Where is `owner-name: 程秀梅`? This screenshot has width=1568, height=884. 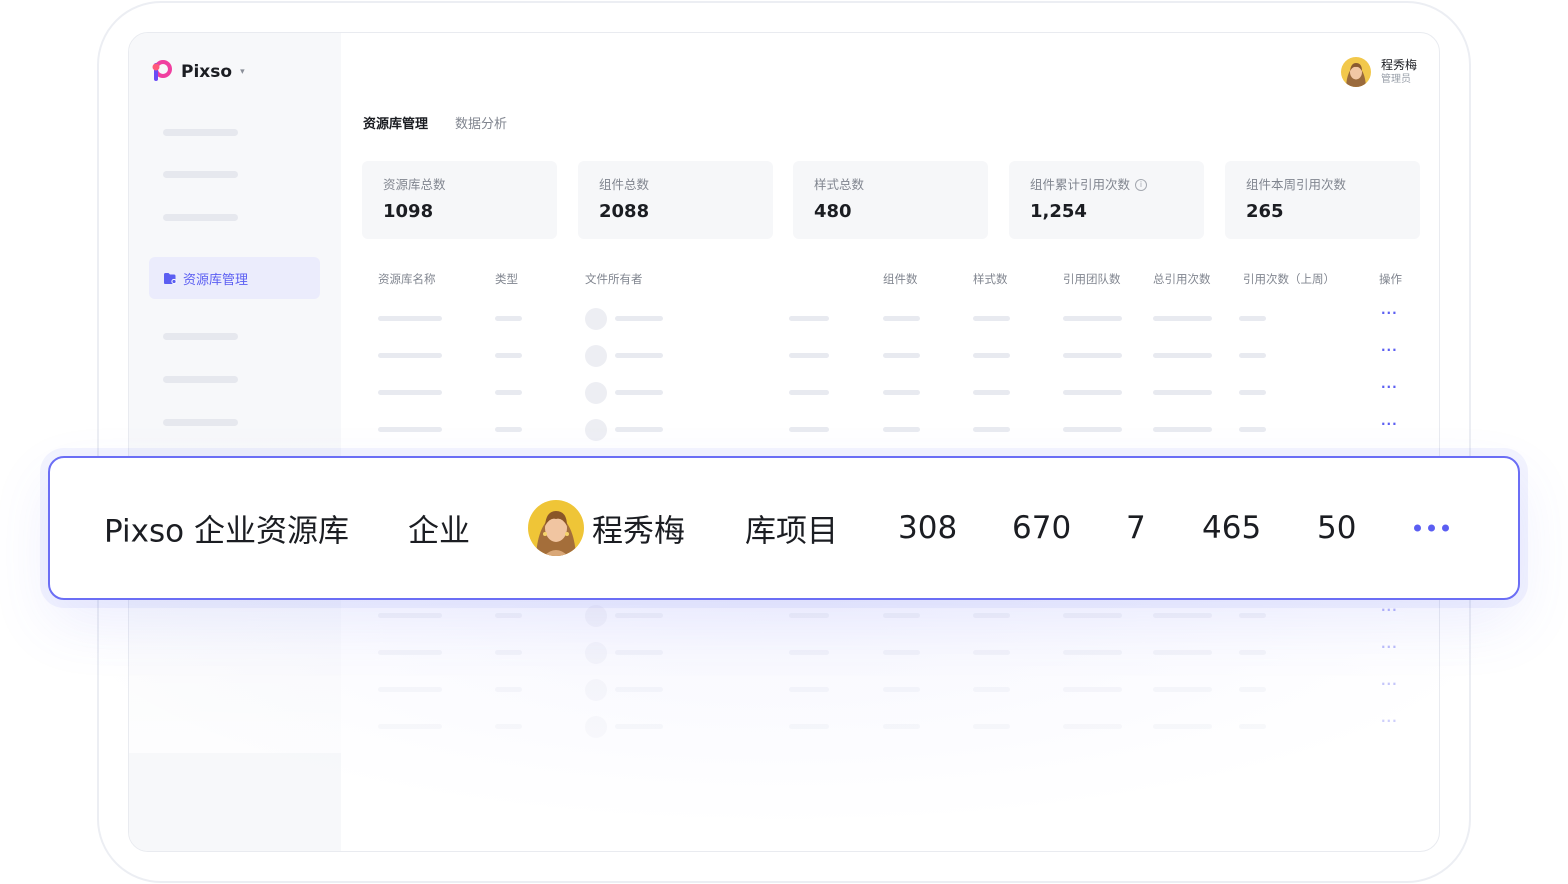
owner-name: 程秀梅 is located at coordinates (638, 531).